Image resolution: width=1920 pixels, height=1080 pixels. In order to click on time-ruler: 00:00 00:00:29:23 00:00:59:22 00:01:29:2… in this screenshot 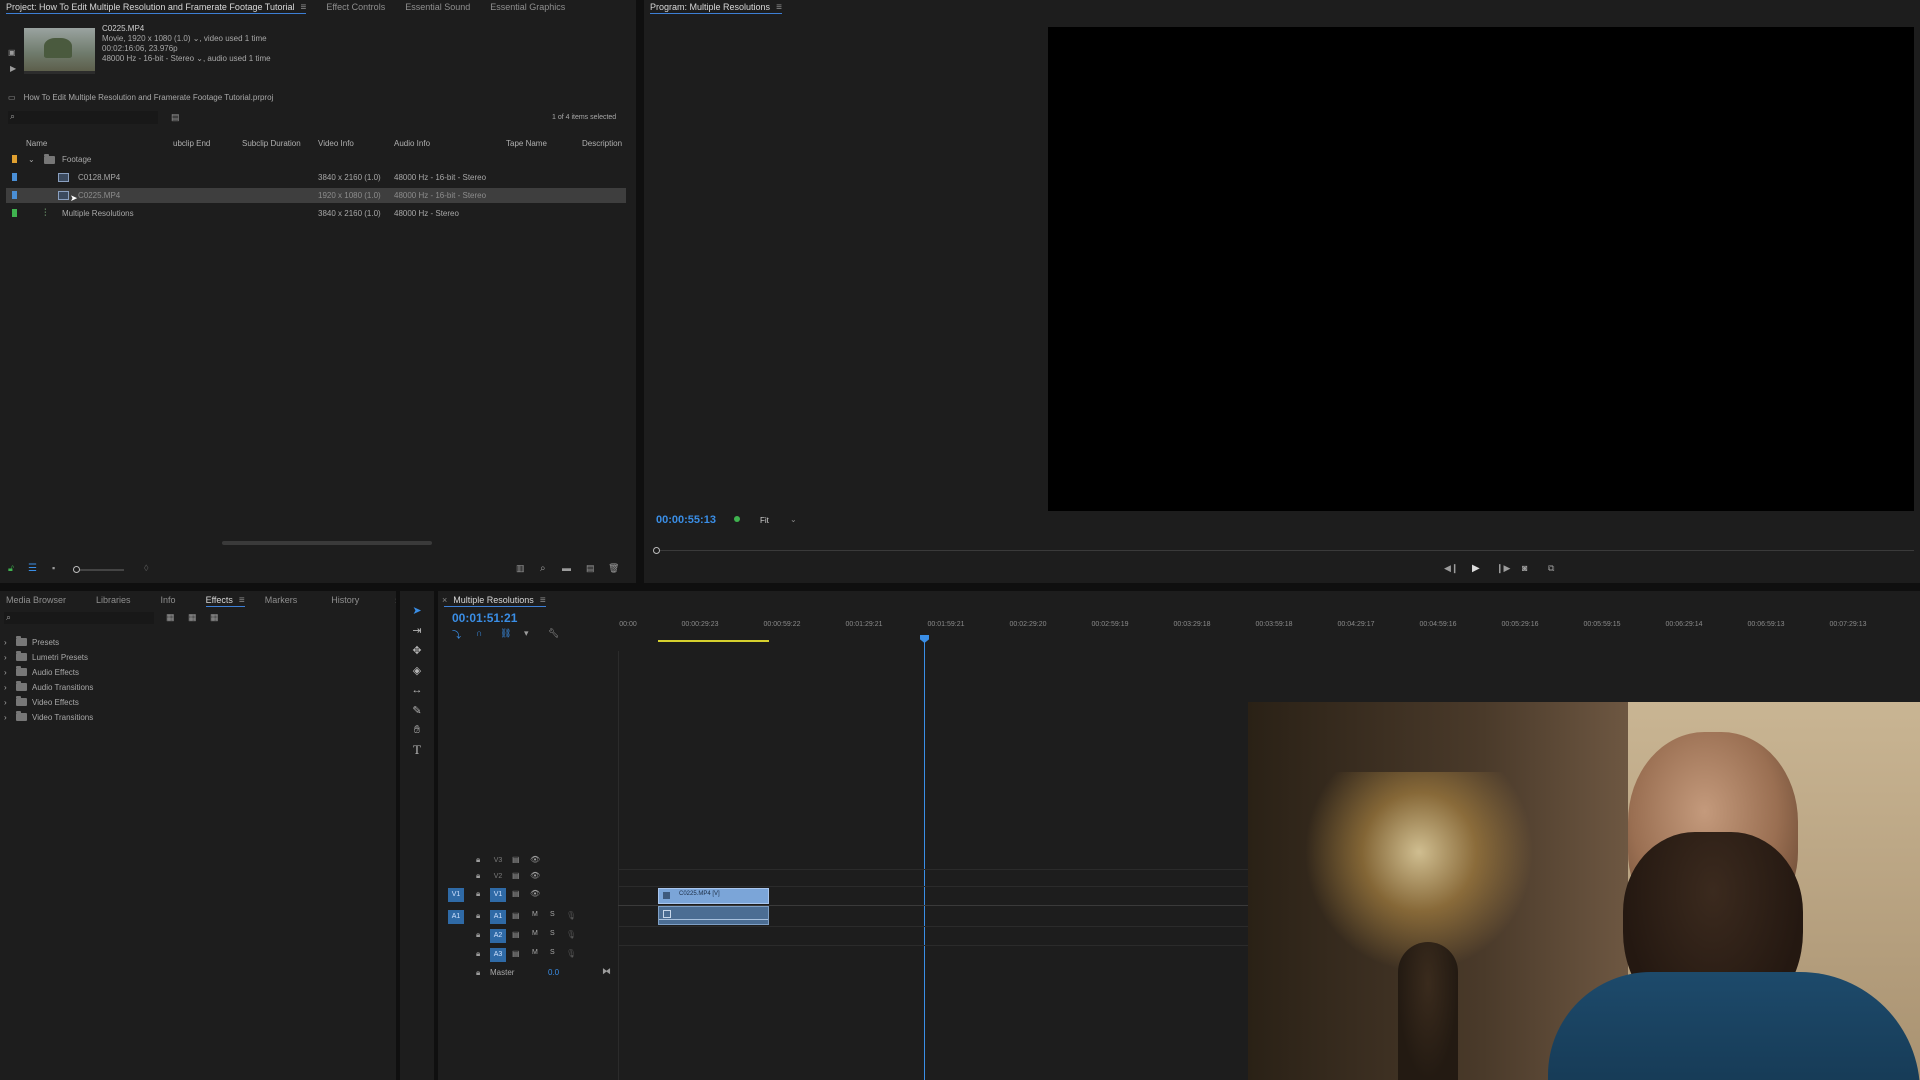, I will do `click(1269, 636)`.